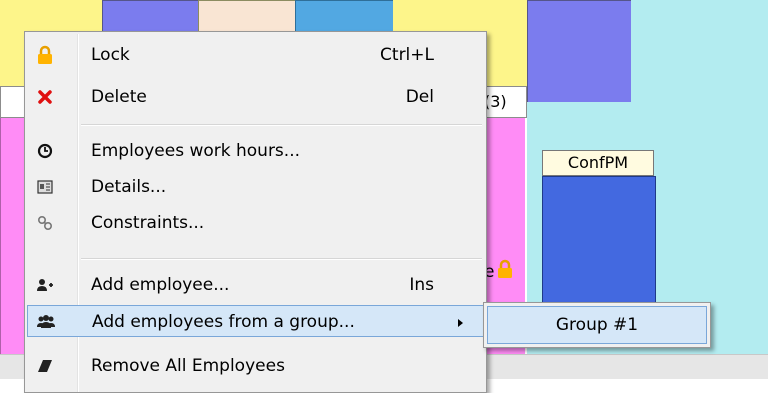 This screenshot has width=768, height=393. What do you see at coordinates (419, 97) in the screenshot?
I see `menu-item-shortcut: Del` at bounding box center [419, 97].